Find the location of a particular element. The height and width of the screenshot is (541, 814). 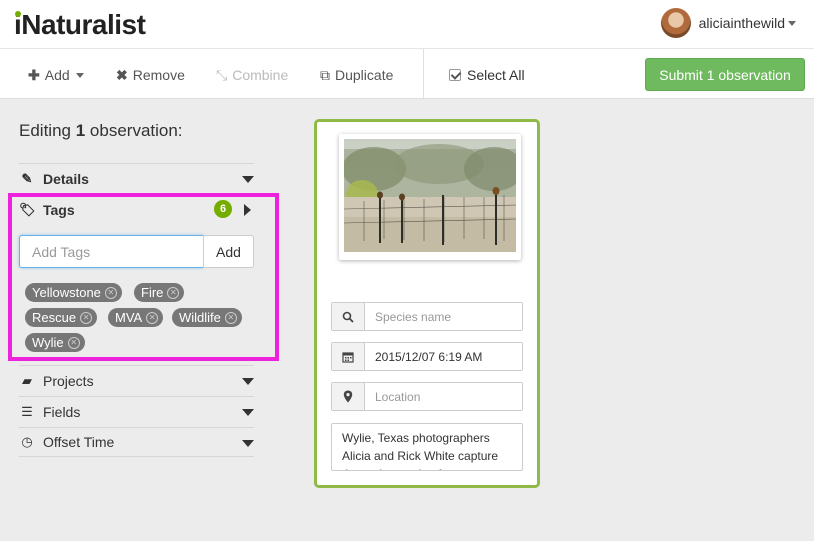

inaturalist-logo: iNaturalist is located at coordinates (80, 25).